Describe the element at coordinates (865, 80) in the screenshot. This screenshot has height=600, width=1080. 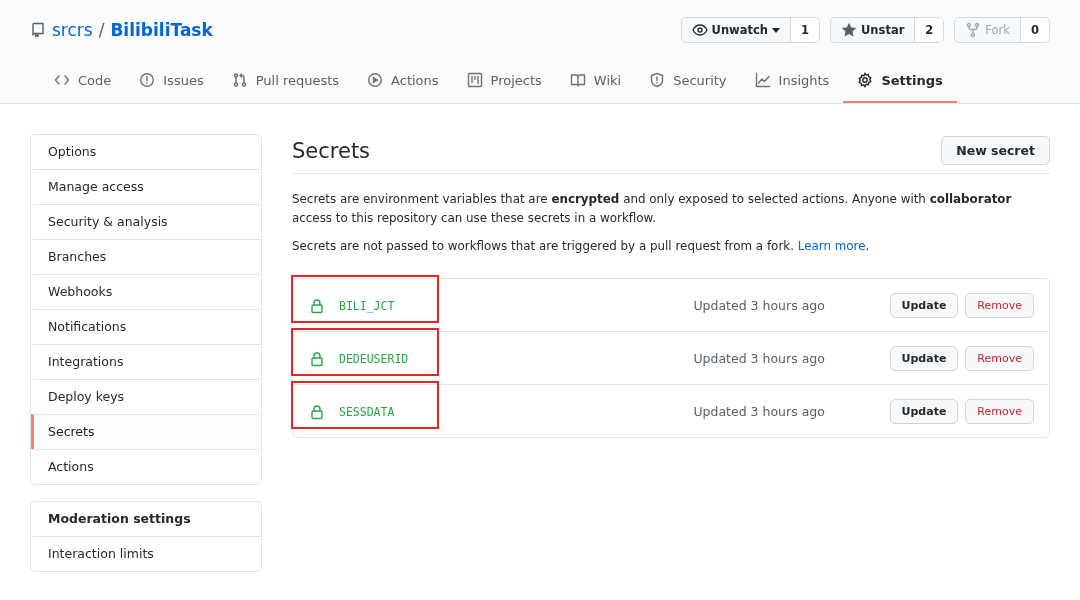
I see `gear-icon` at that location.